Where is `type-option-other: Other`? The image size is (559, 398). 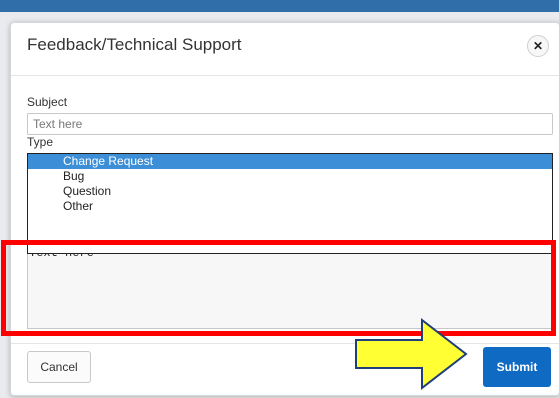 type-option-other: Other is located at coordinates (290, 206).